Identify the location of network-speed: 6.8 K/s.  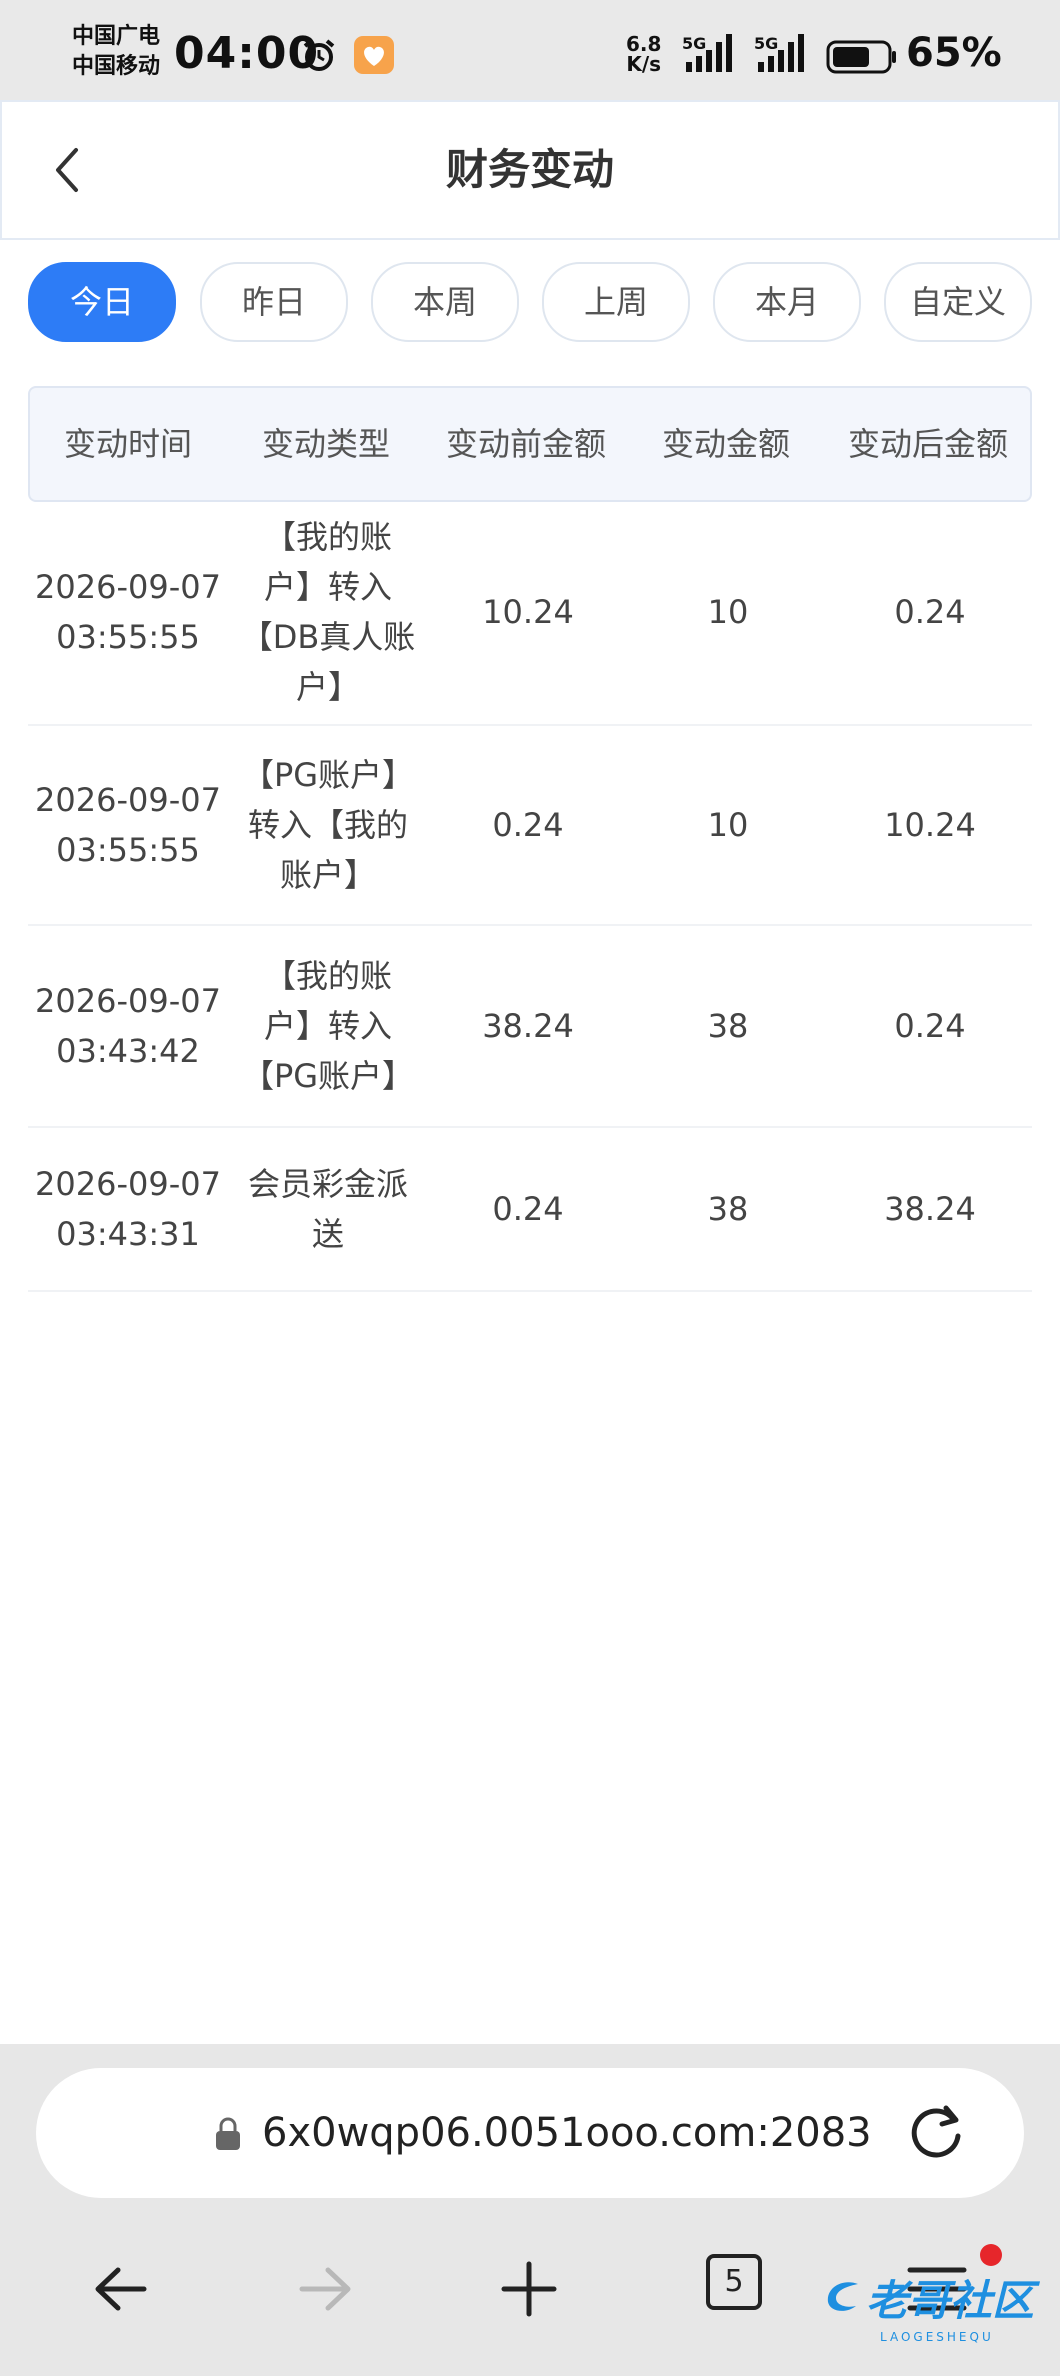
(643, 54).